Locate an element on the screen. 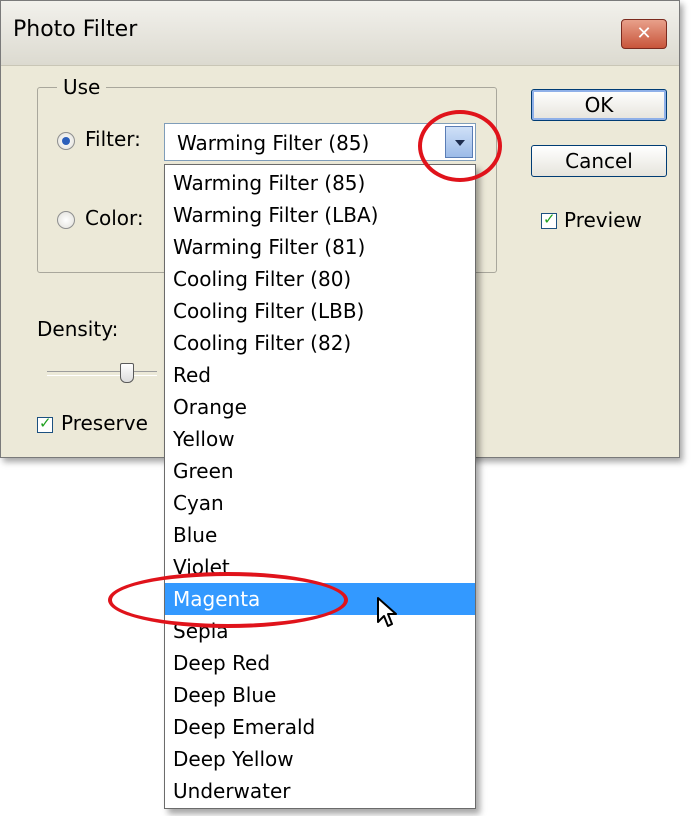 The width and height of the screenshot is (695, 816). cancel-button: Cancel is located at coordinates (599, 161).